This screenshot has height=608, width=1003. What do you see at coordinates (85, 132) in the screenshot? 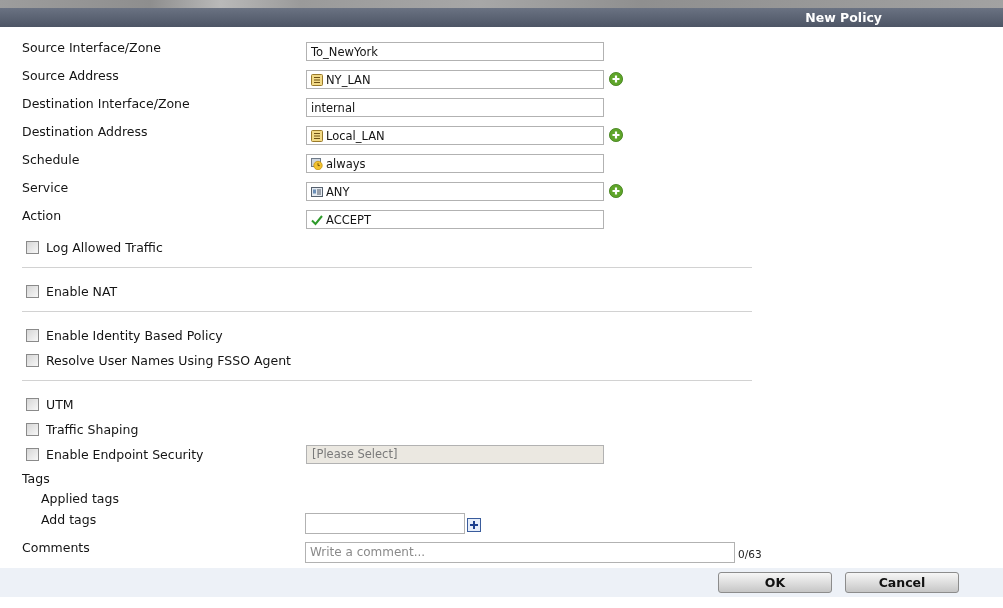
I see `field-label: Destination Address` at bounding box center [85, 132].